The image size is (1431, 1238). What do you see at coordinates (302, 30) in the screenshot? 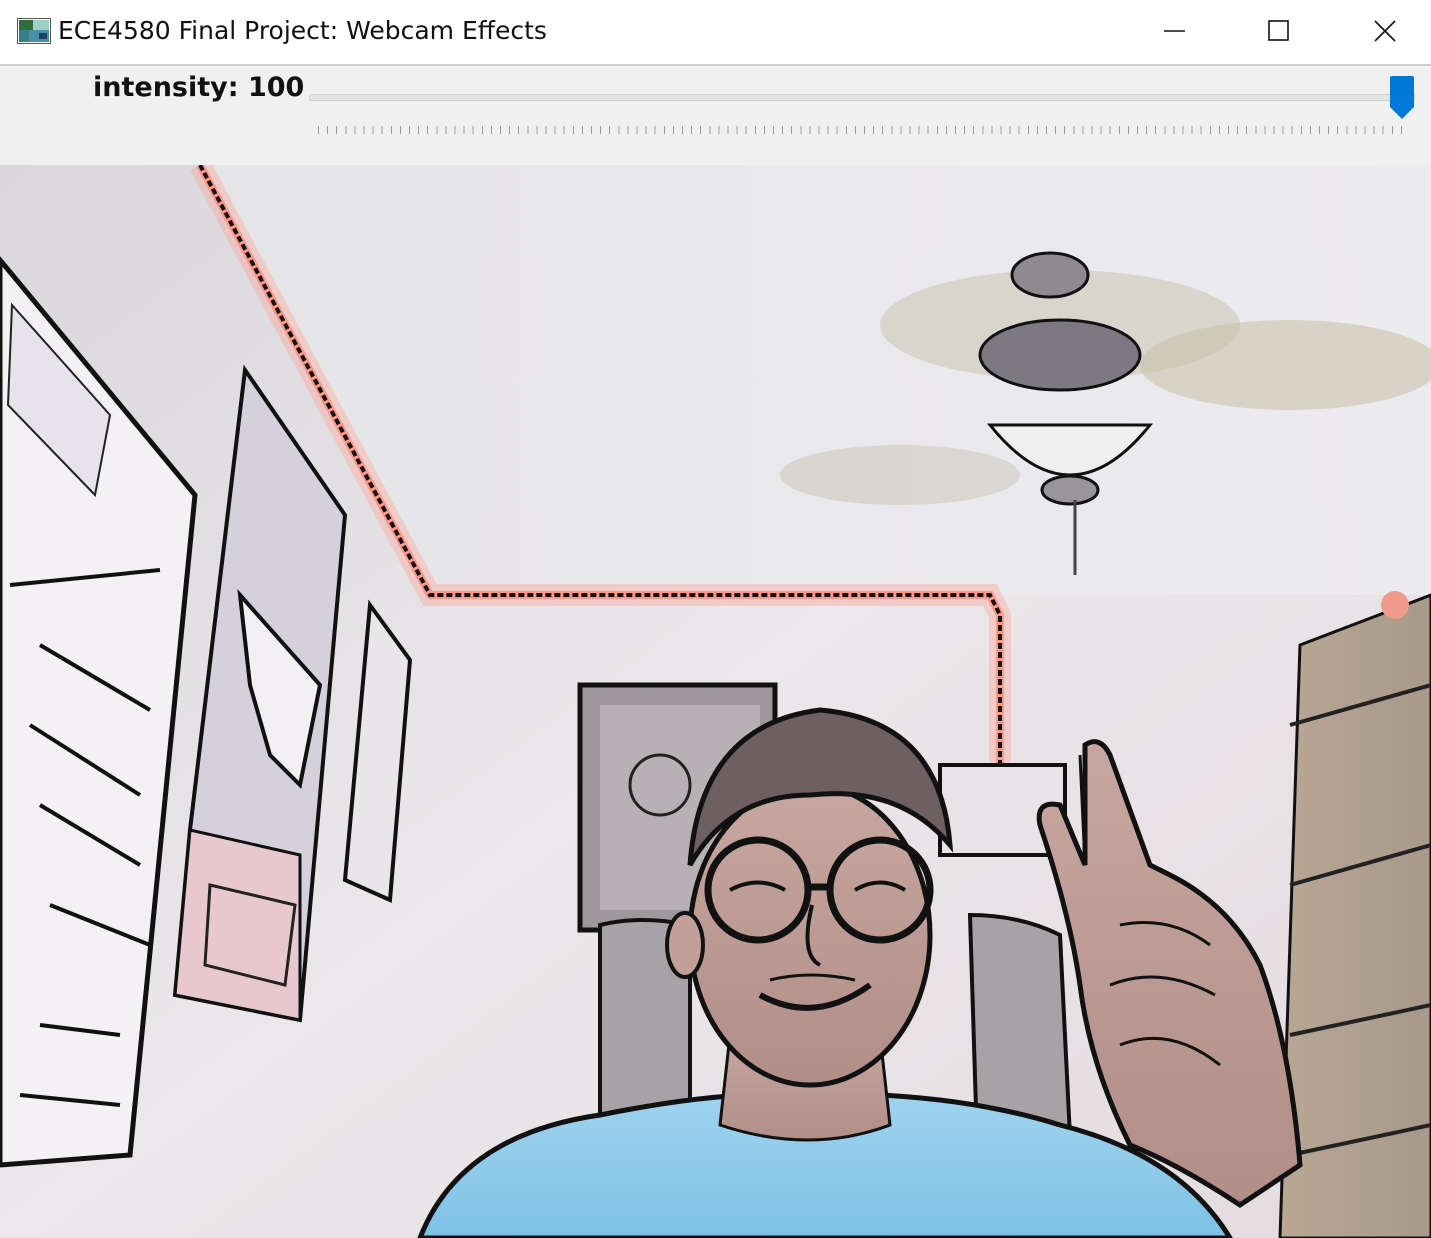
I see `window-title: ECE4580 Final Project: Webcam Effects` at bounding box center [302, 30].